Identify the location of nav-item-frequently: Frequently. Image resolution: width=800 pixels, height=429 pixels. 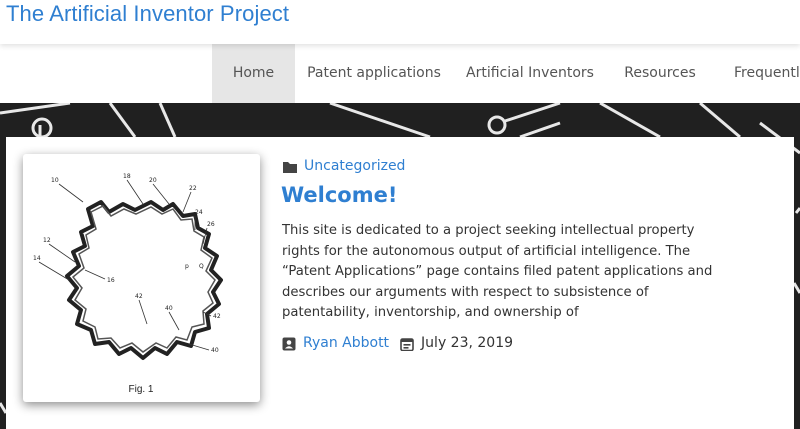
(756, 73).